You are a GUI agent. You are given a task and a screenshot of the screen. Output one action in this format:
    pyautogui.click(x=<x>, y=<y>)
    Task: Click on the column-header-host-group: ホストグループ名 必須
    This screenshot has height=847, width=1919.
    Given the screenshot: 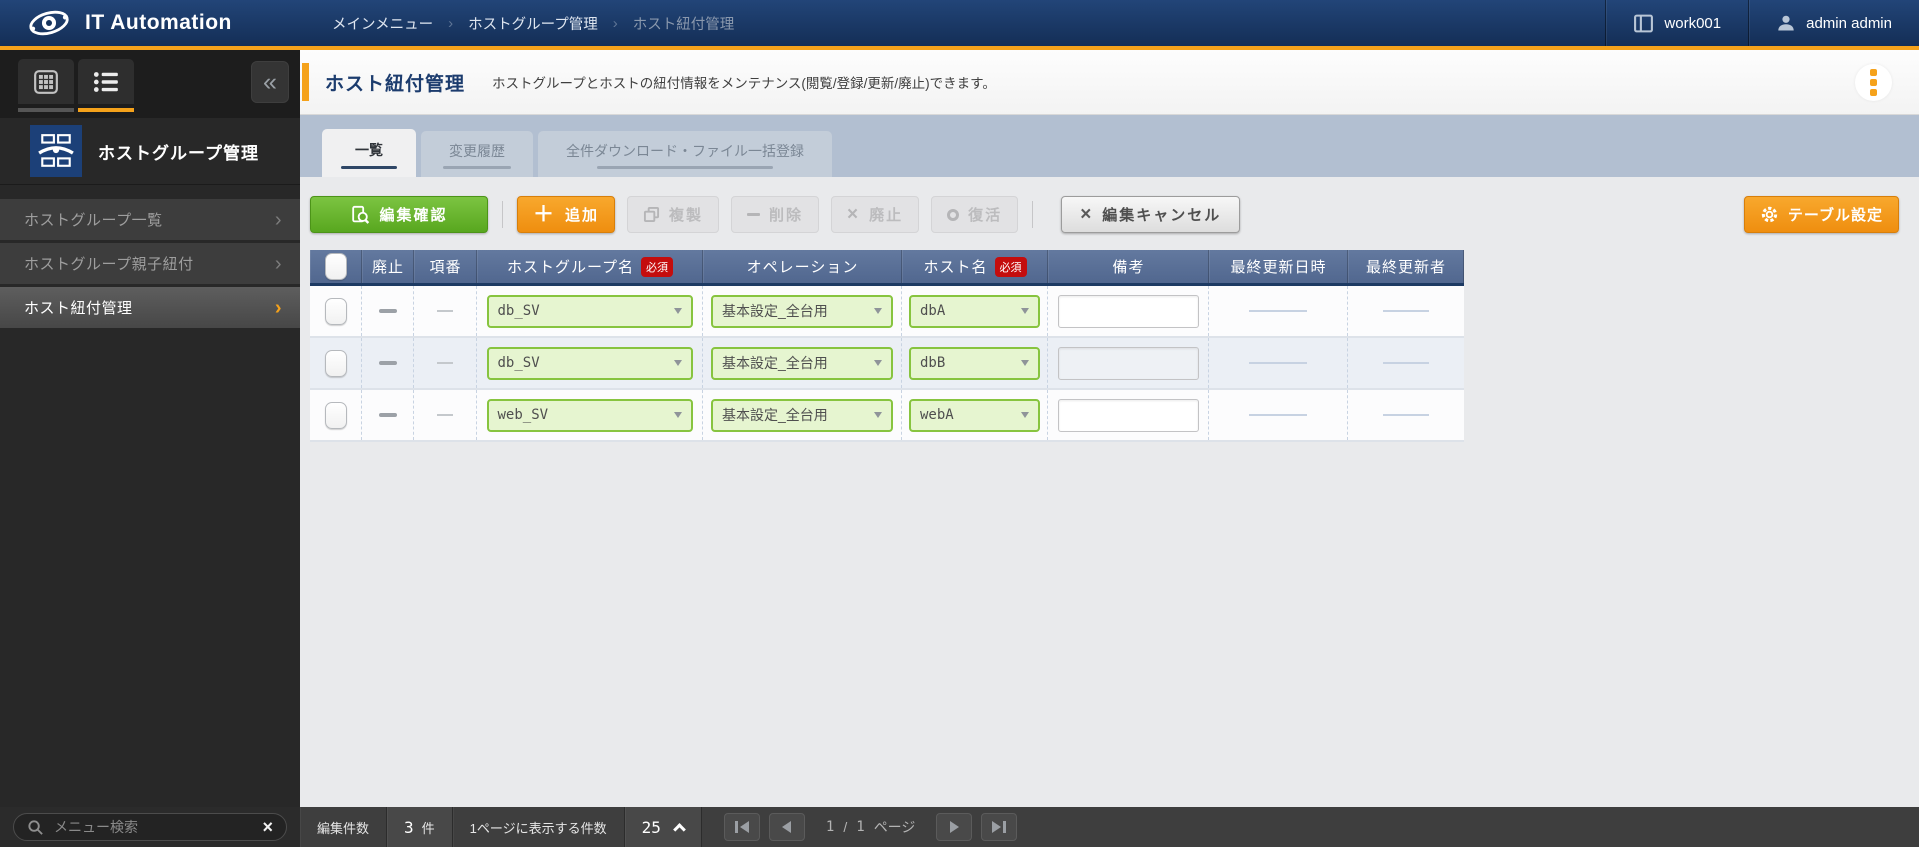 What is the action you would take?
    pyautogui.click(x=590, y=266)
    